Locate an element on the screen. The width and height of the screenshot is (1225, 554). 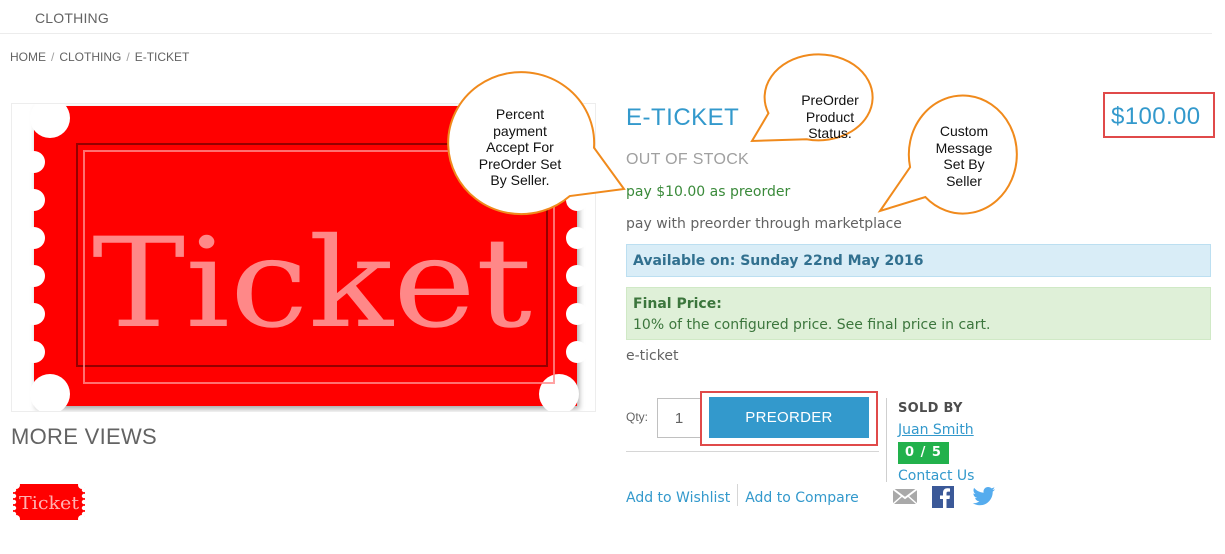
thumbnail-text: Ticket is located at coordinates (49, 503).